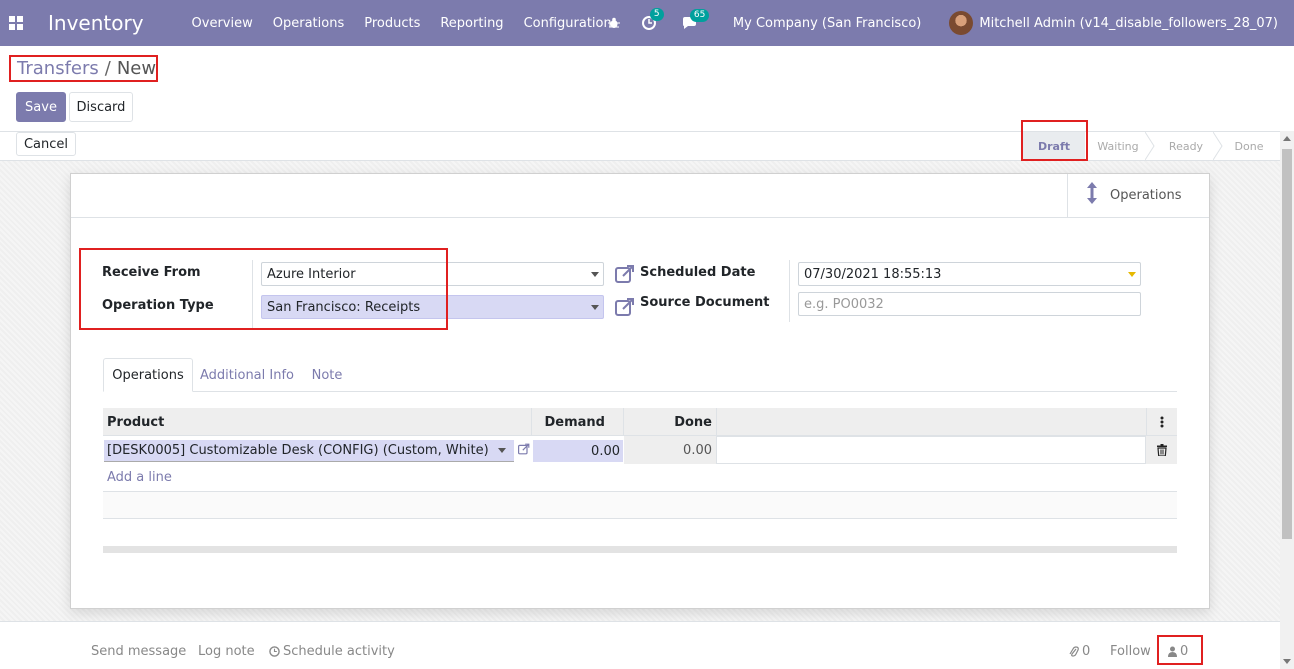 This screenshot has width=1294, height=669. I want to click on horizontal-scrollbar, so click(640, 549).